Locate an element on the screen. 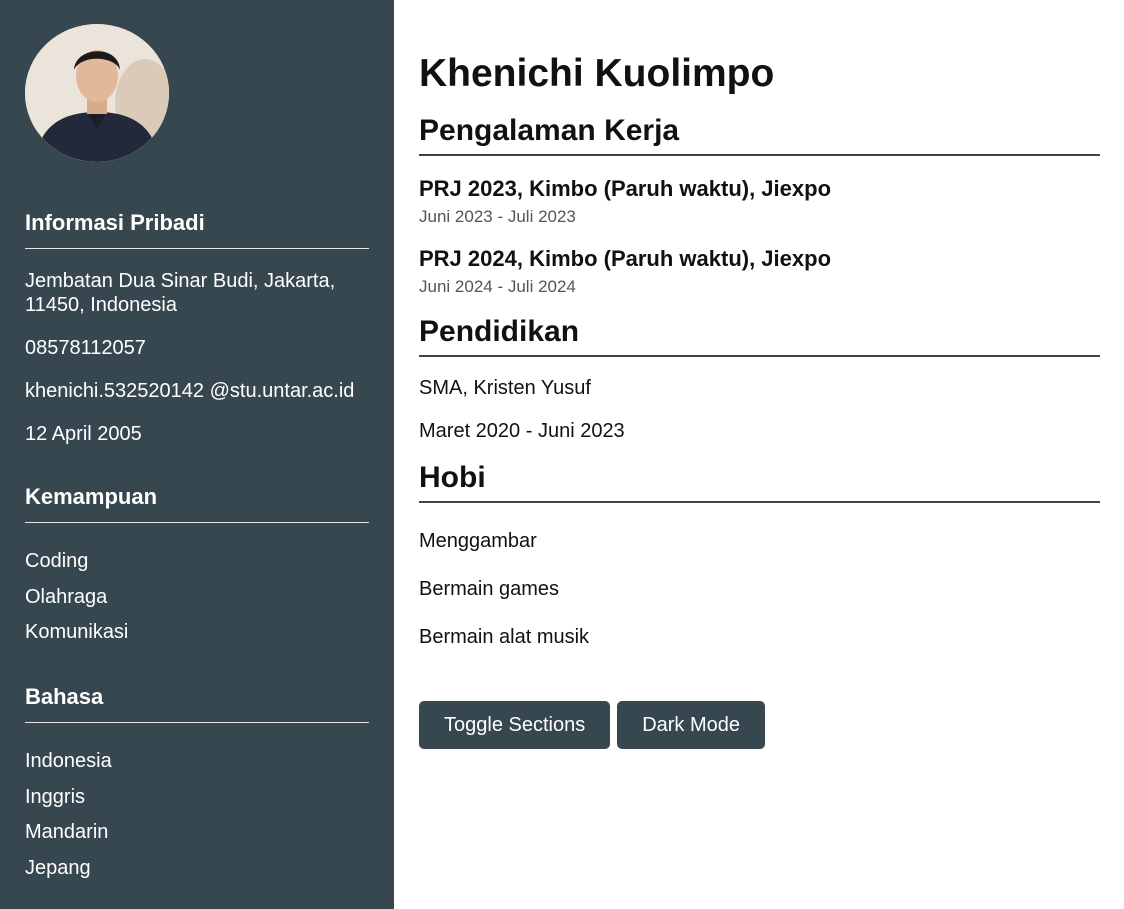 This screenshot has width=1124, height=909. profile-photo is located at coordinates (97, 93).